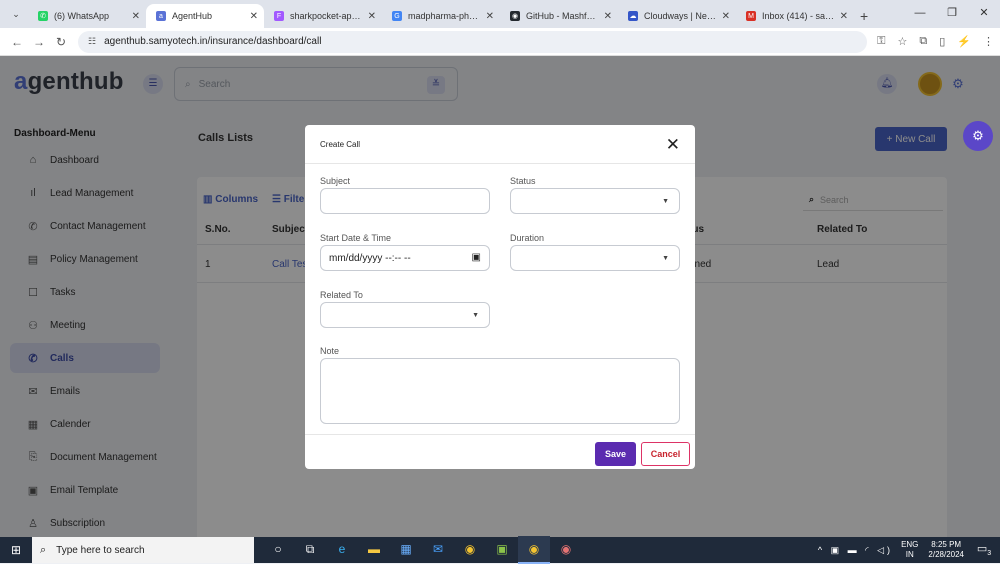 This screenshot has width=1000, height=564. Describe the element at coordinates (16, 550) in the screenshot. I see `windows-start-icon: ⊞` at that location.